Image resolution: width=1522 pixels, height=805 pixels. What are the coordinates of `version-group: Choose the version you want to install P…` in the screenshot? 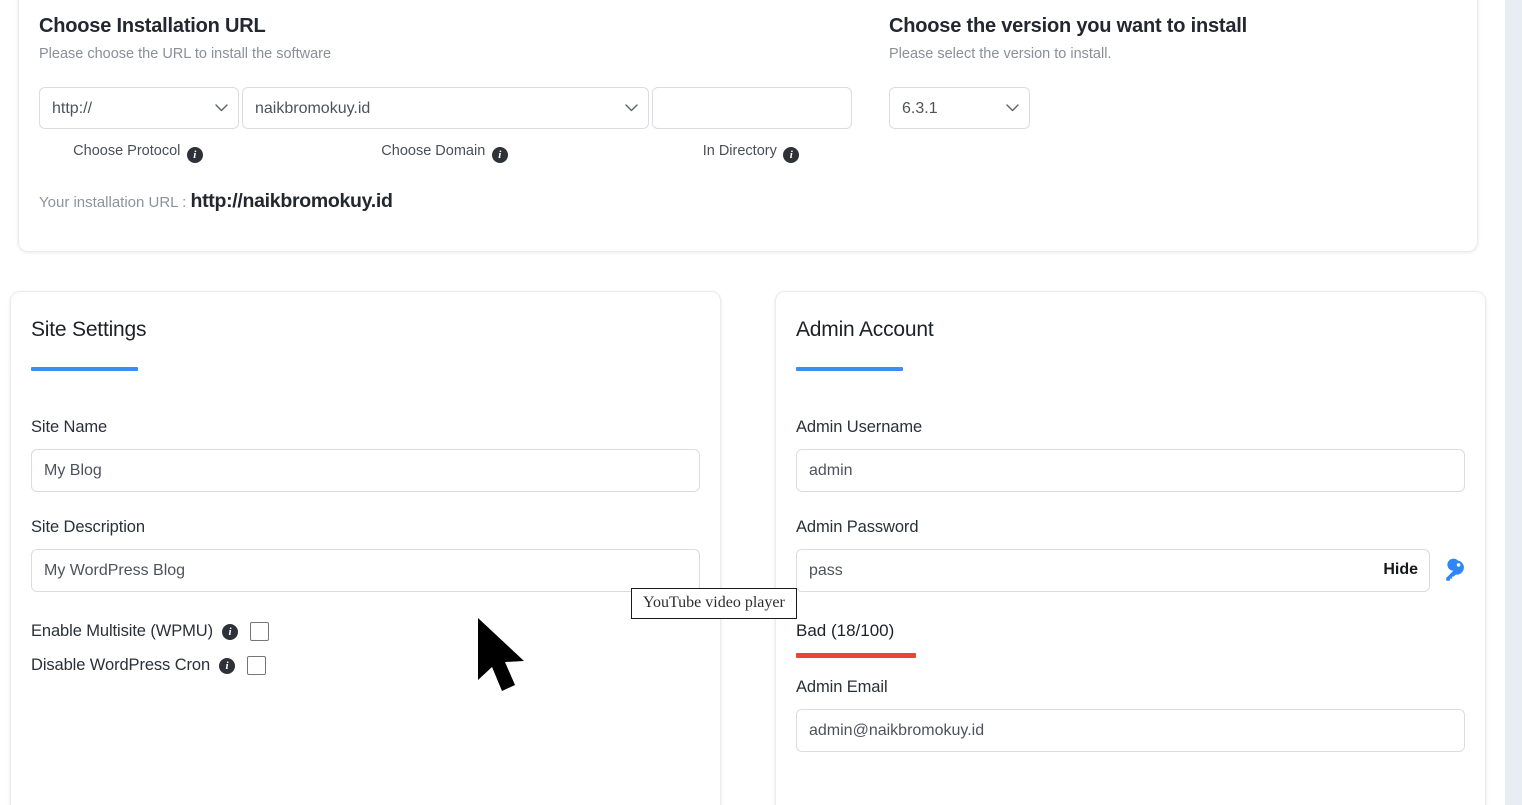 It's located at (1139, 72).